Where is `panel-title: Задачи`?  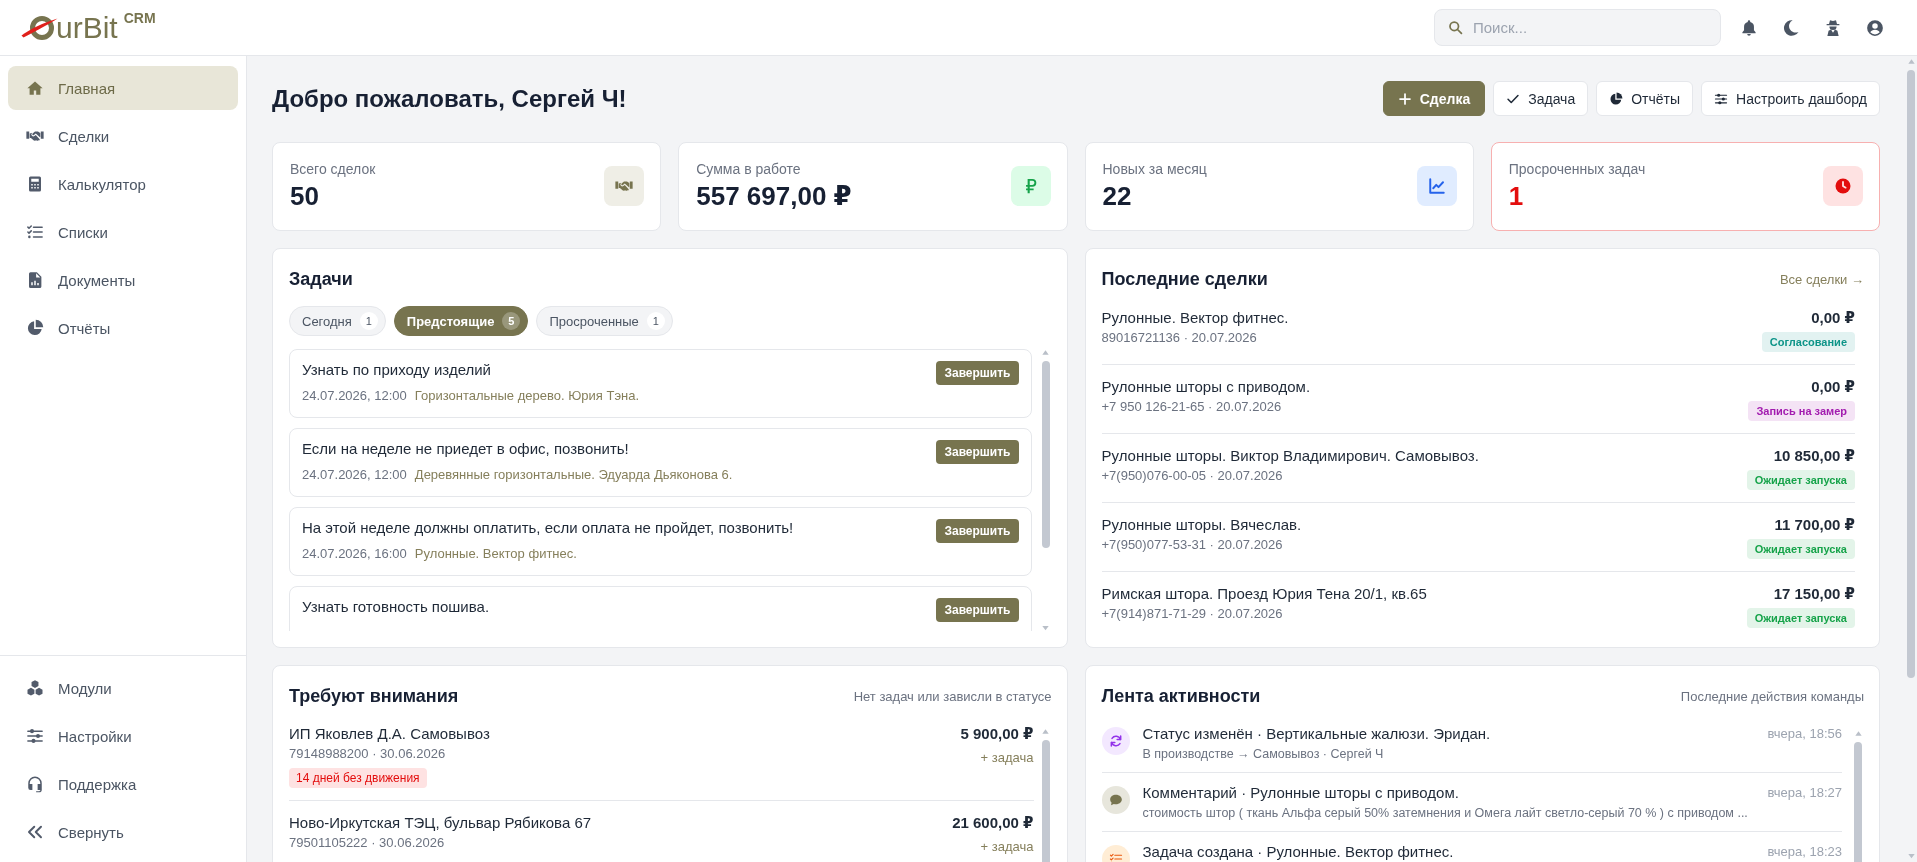 panel-title: Задачи is located at coordinates (321, 279).